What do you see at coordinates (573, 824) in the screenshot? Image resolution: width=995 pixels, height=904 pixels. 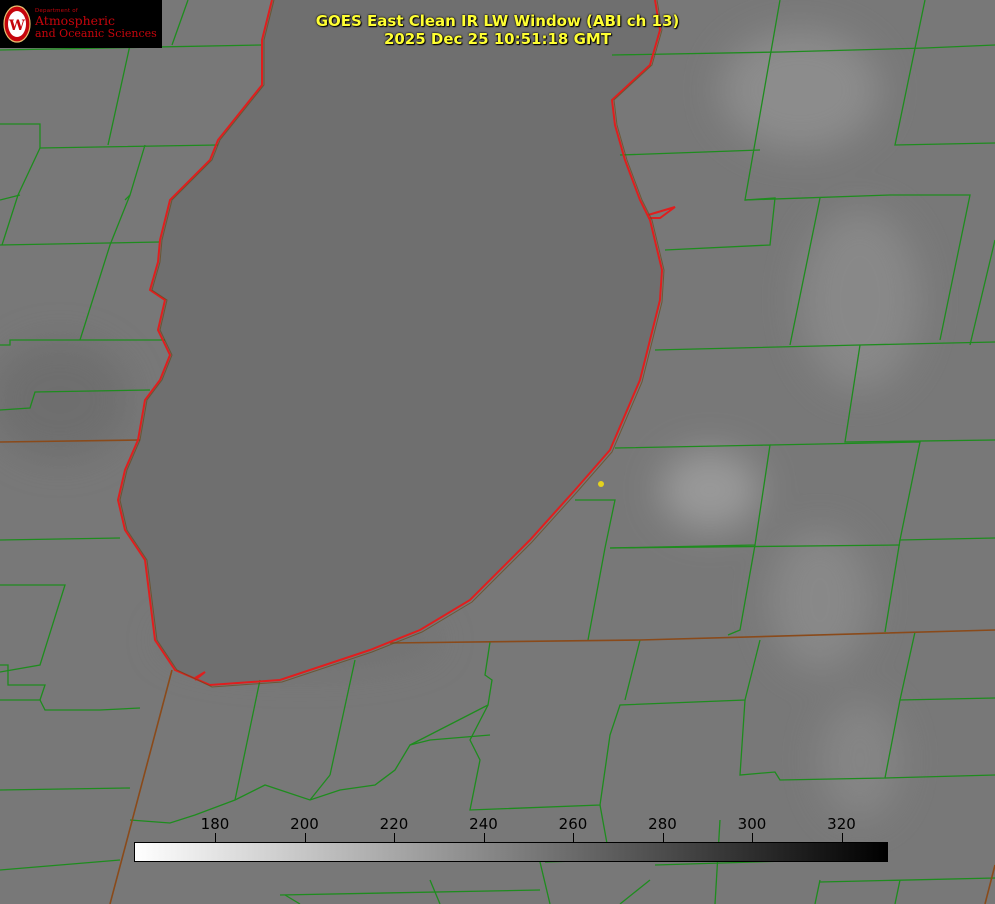 I see `colorbar-tick-label: 260` at bounding box center [573, 824].